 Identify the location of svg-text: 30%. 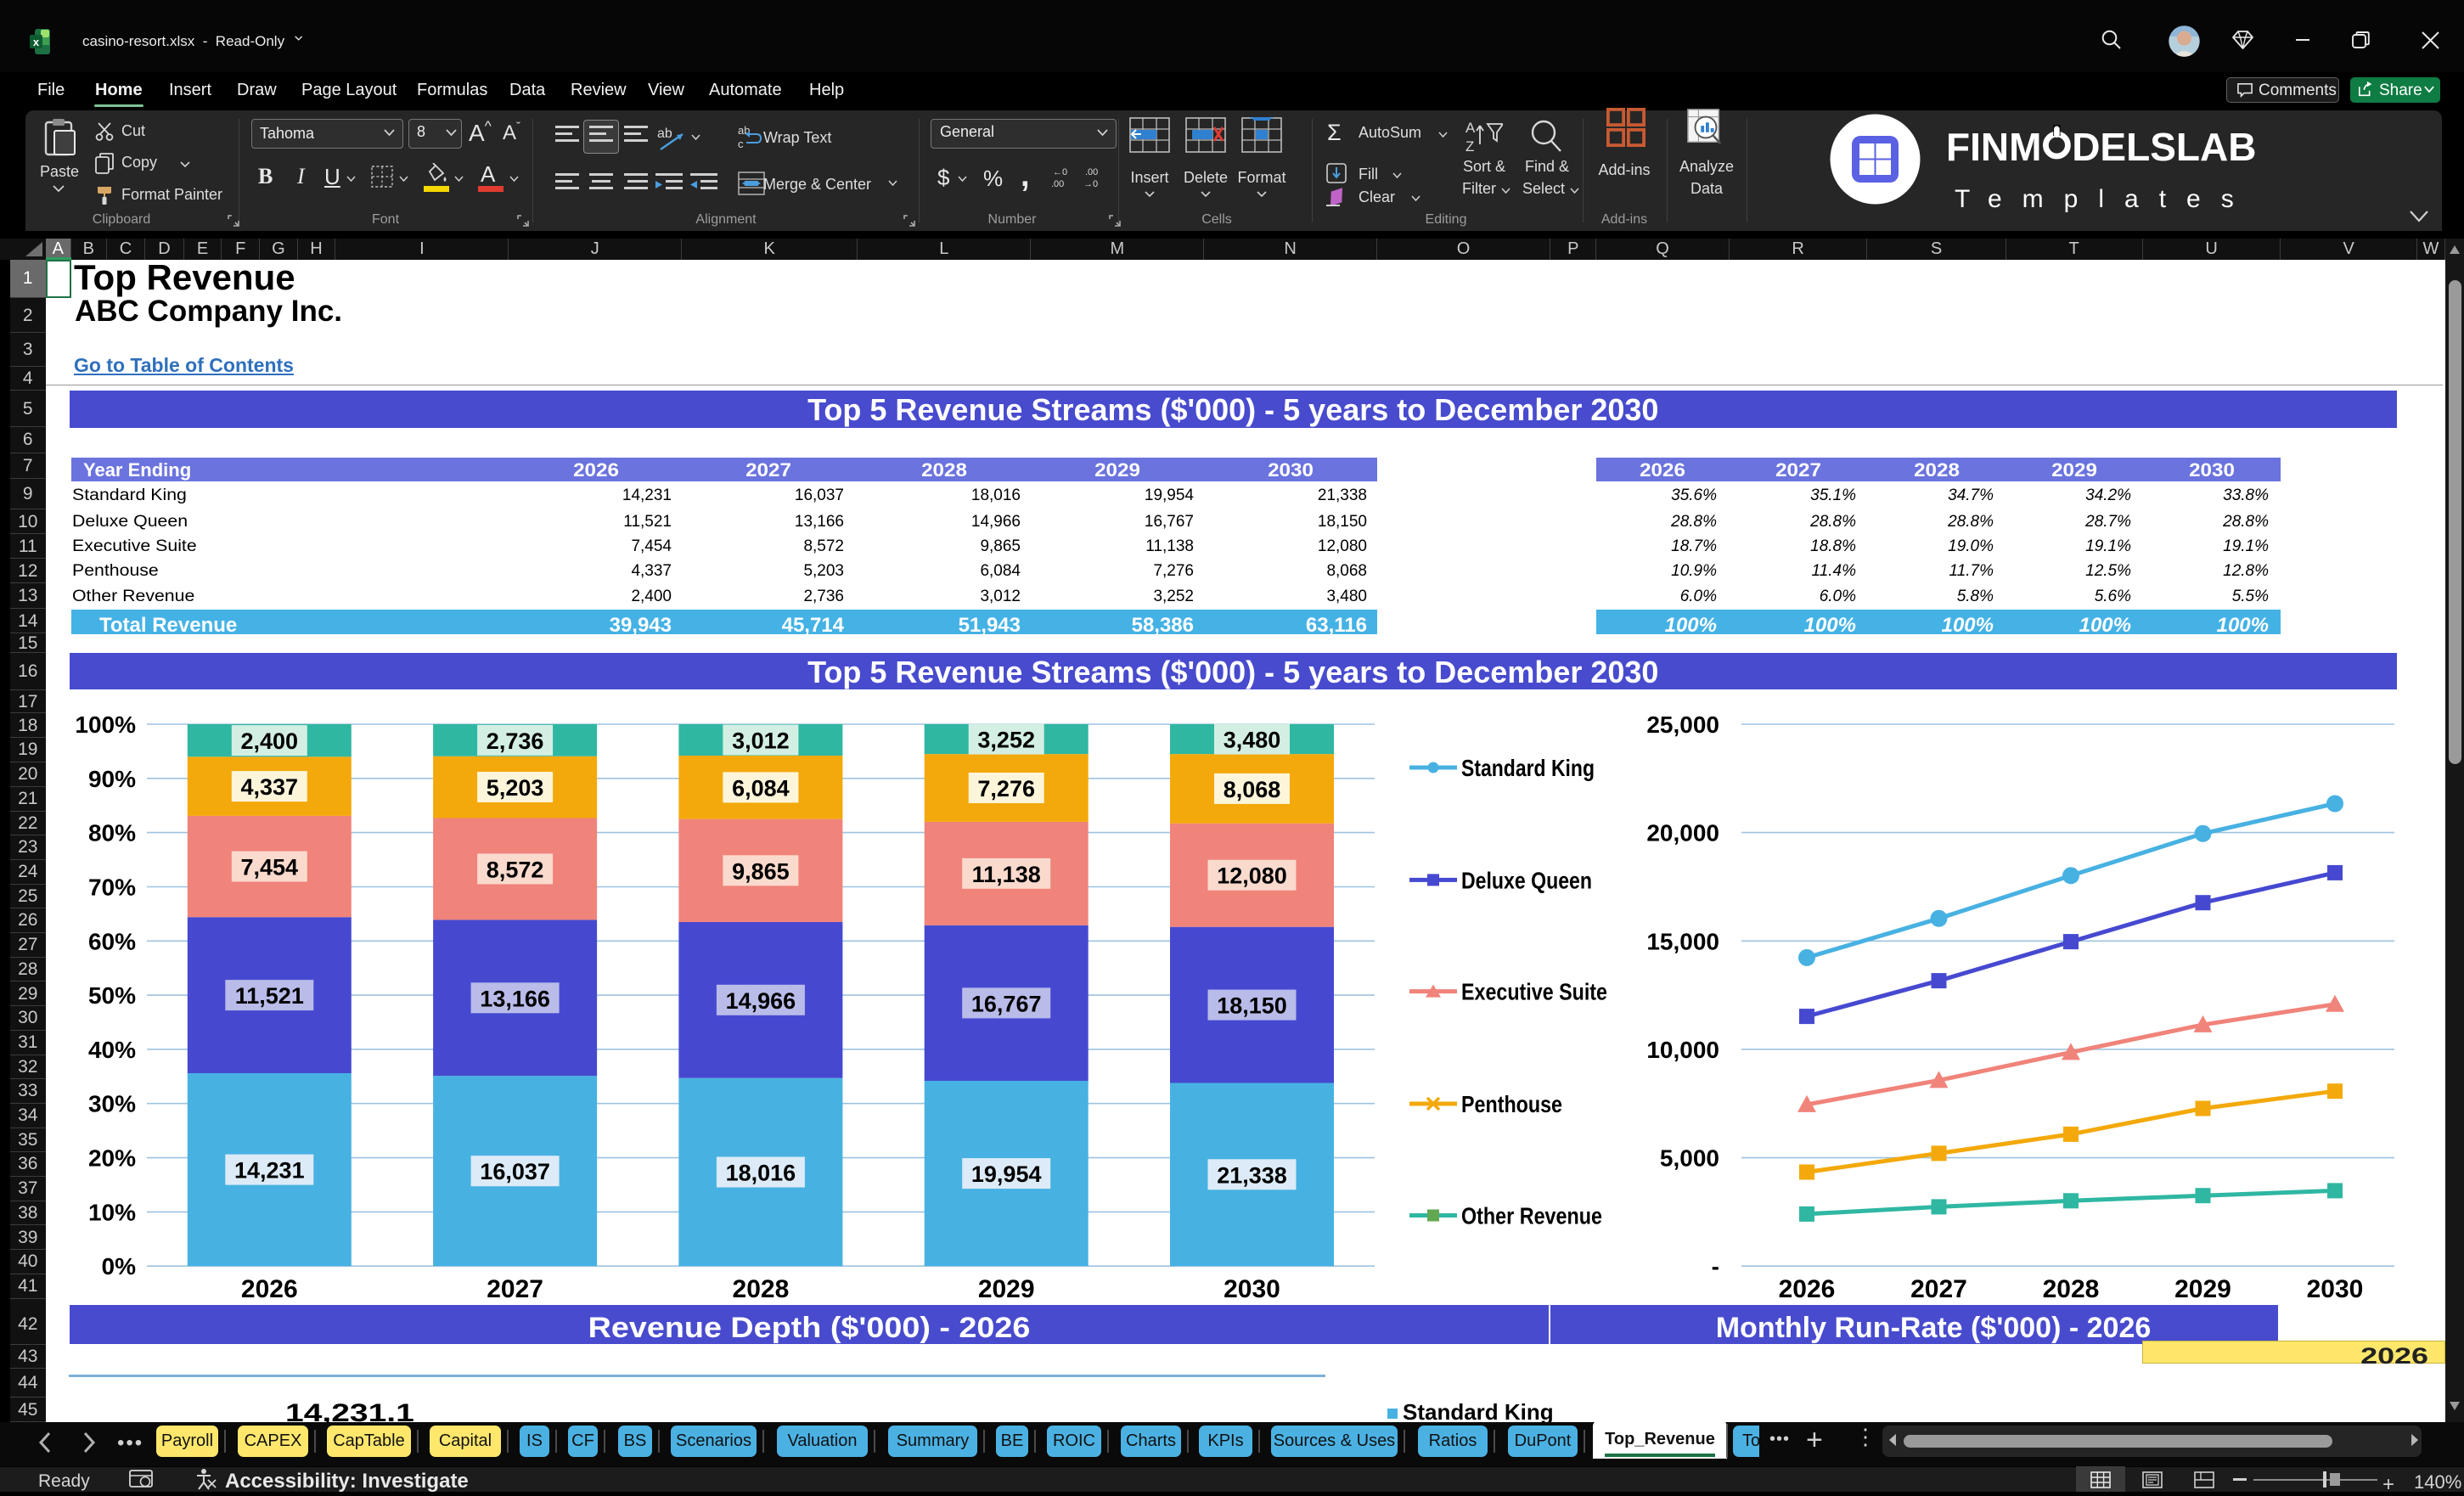
(112, 1104).